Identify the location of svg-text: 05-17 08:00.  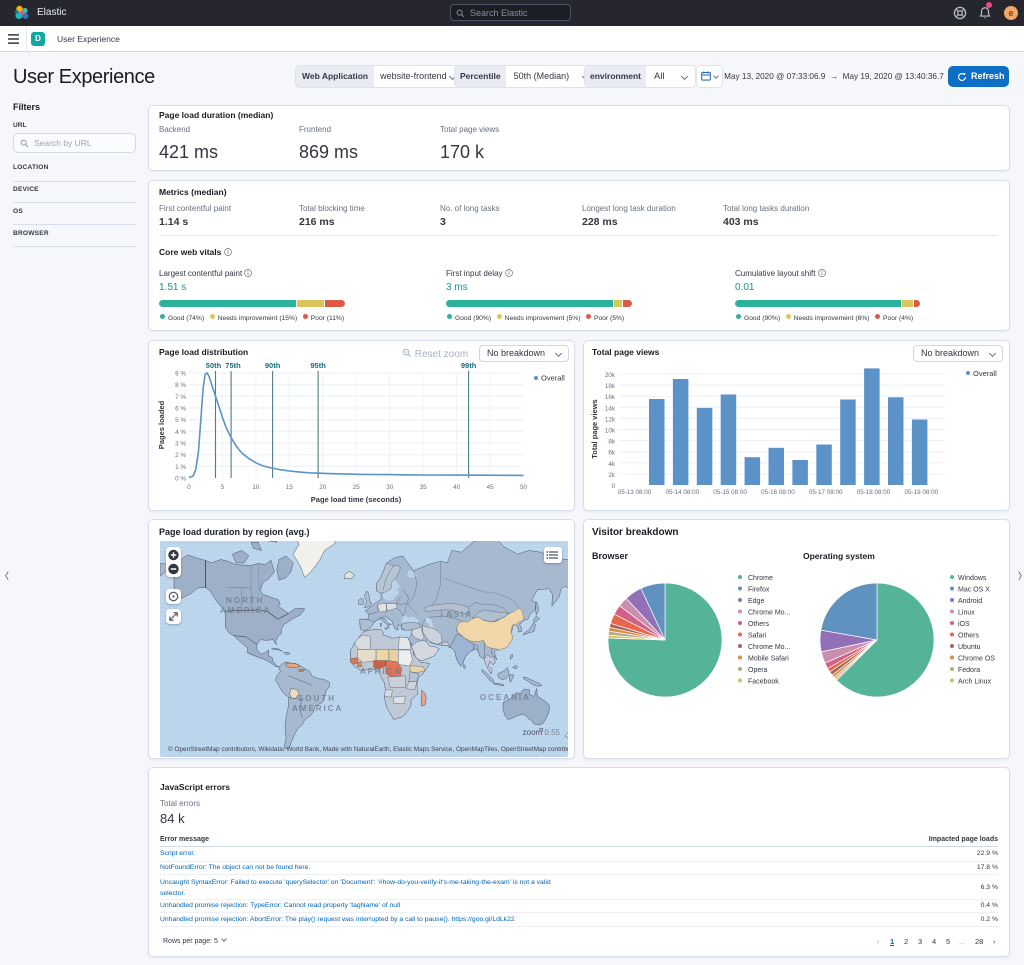
(826, 492).